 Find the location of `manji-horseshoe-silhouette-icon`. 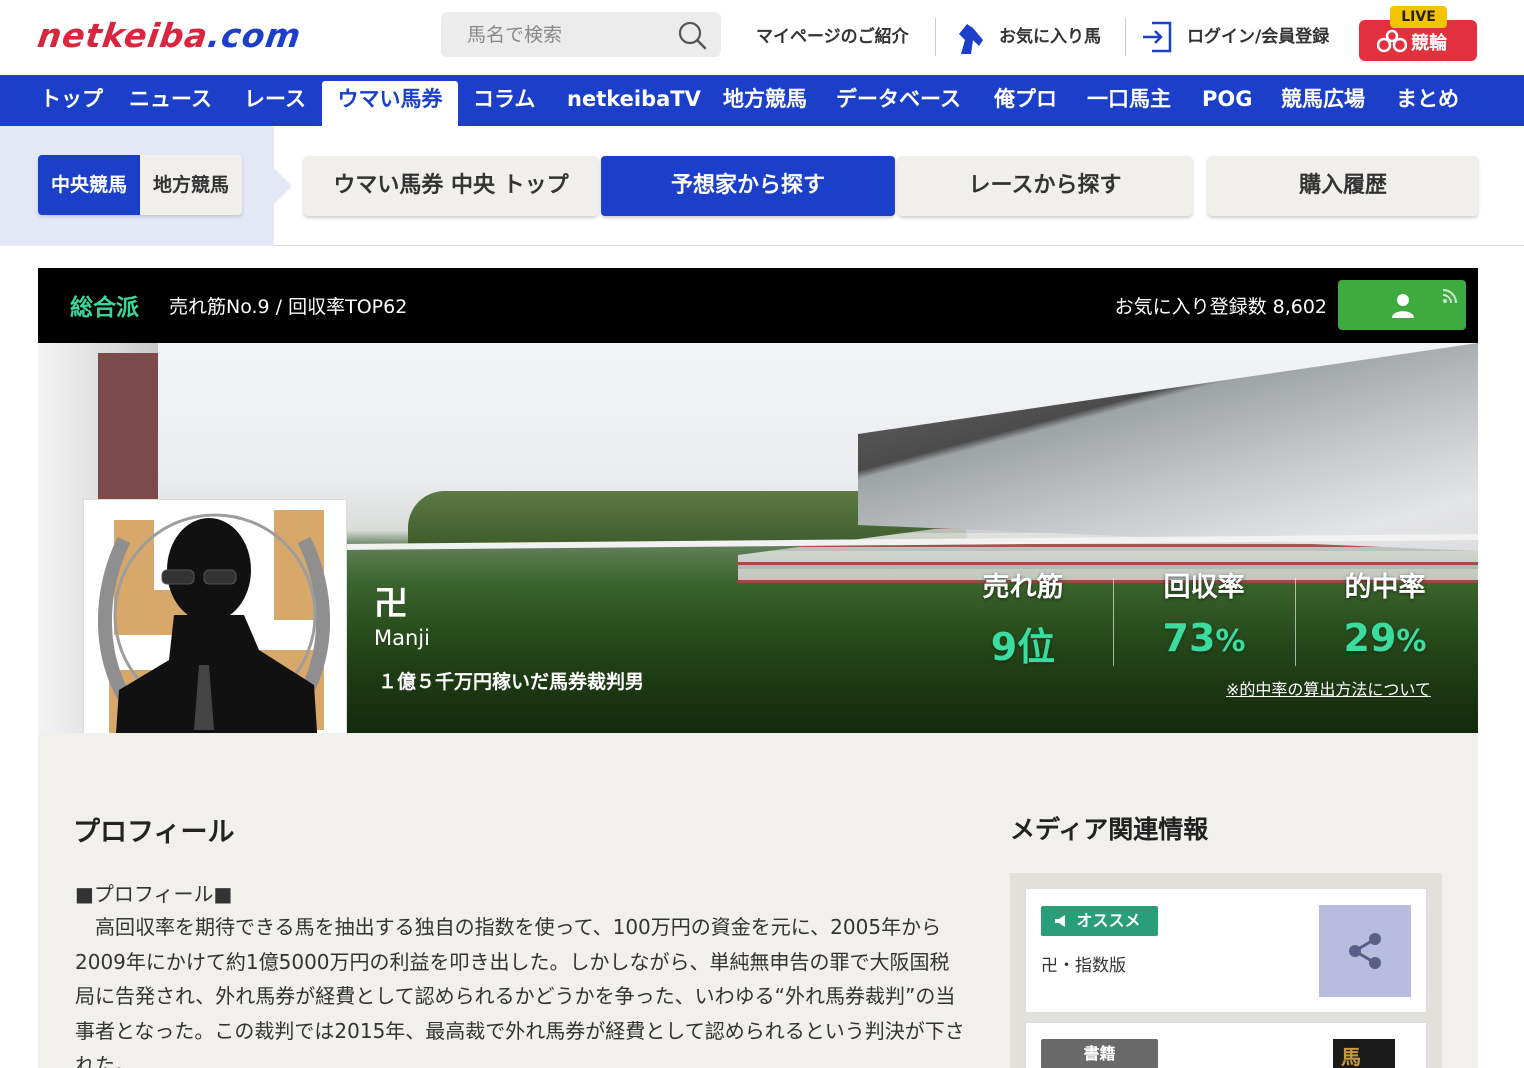

manji-horseshoe-silhouette-icon is located at coordinates (215, 631).